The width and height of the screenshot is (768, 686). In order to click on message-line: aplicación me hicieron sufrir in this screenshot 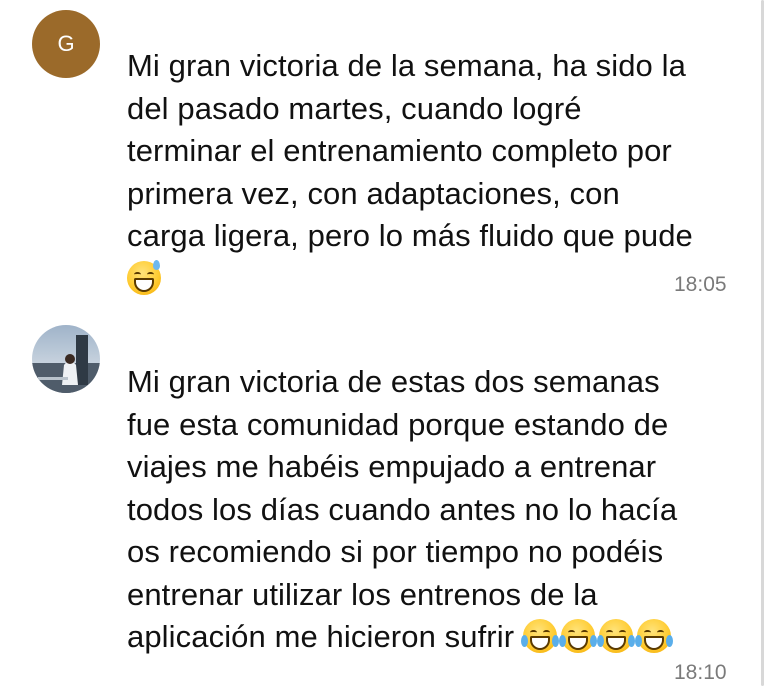, I will do `click(321, 636)`.